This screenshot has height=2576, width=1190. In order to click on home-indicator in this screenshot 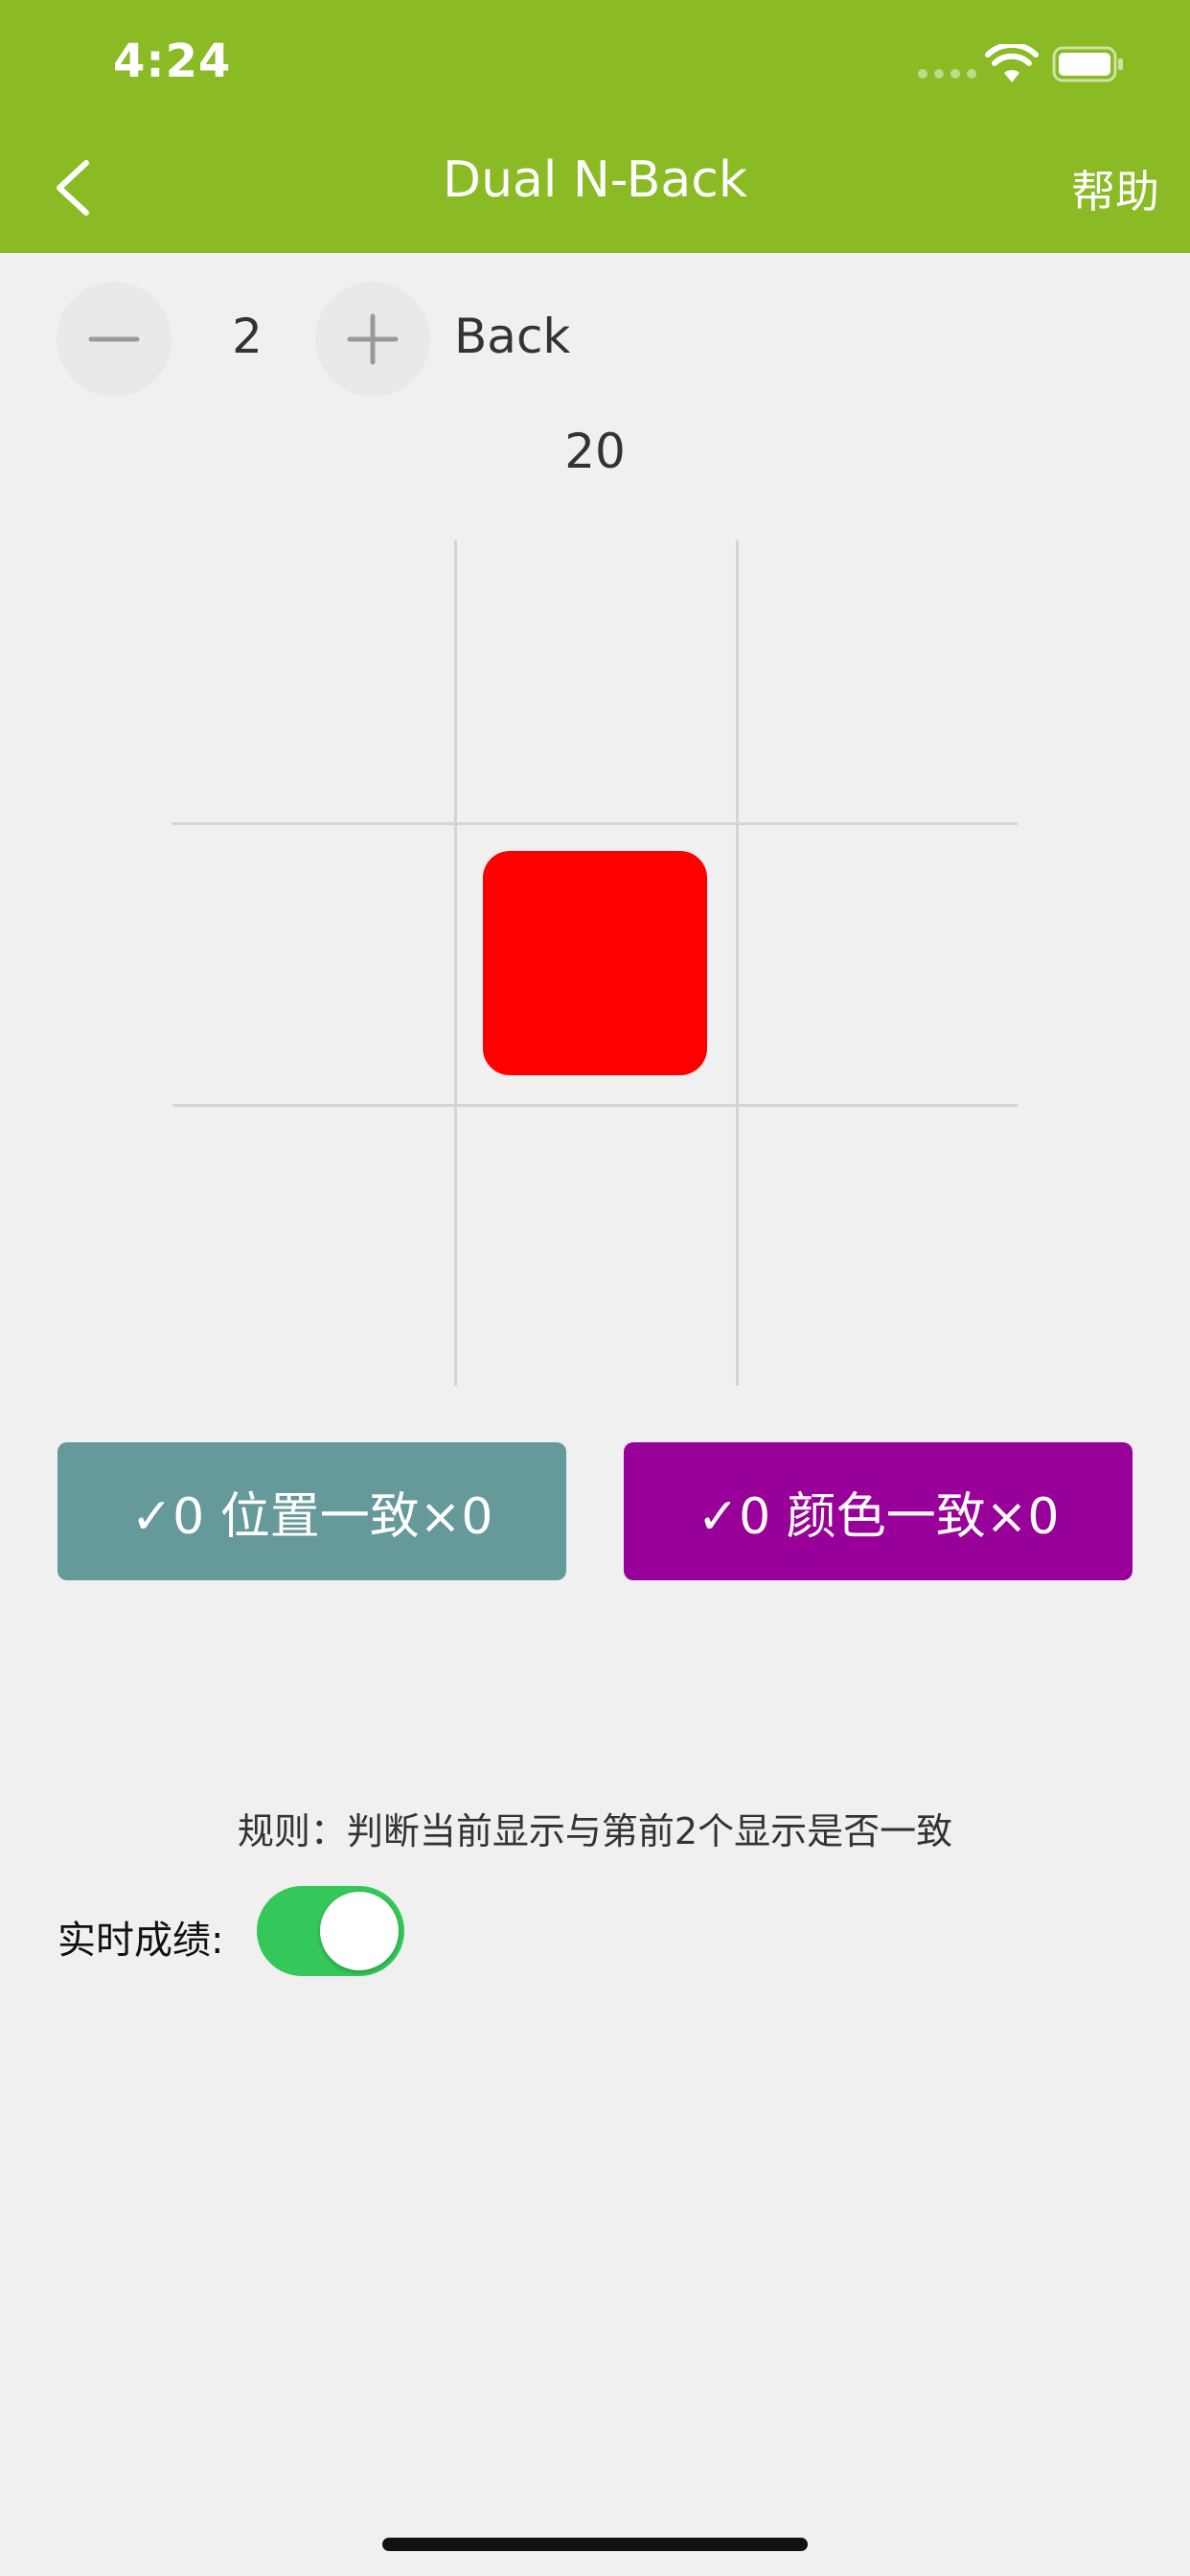, I will do `click(595, 2544)`.